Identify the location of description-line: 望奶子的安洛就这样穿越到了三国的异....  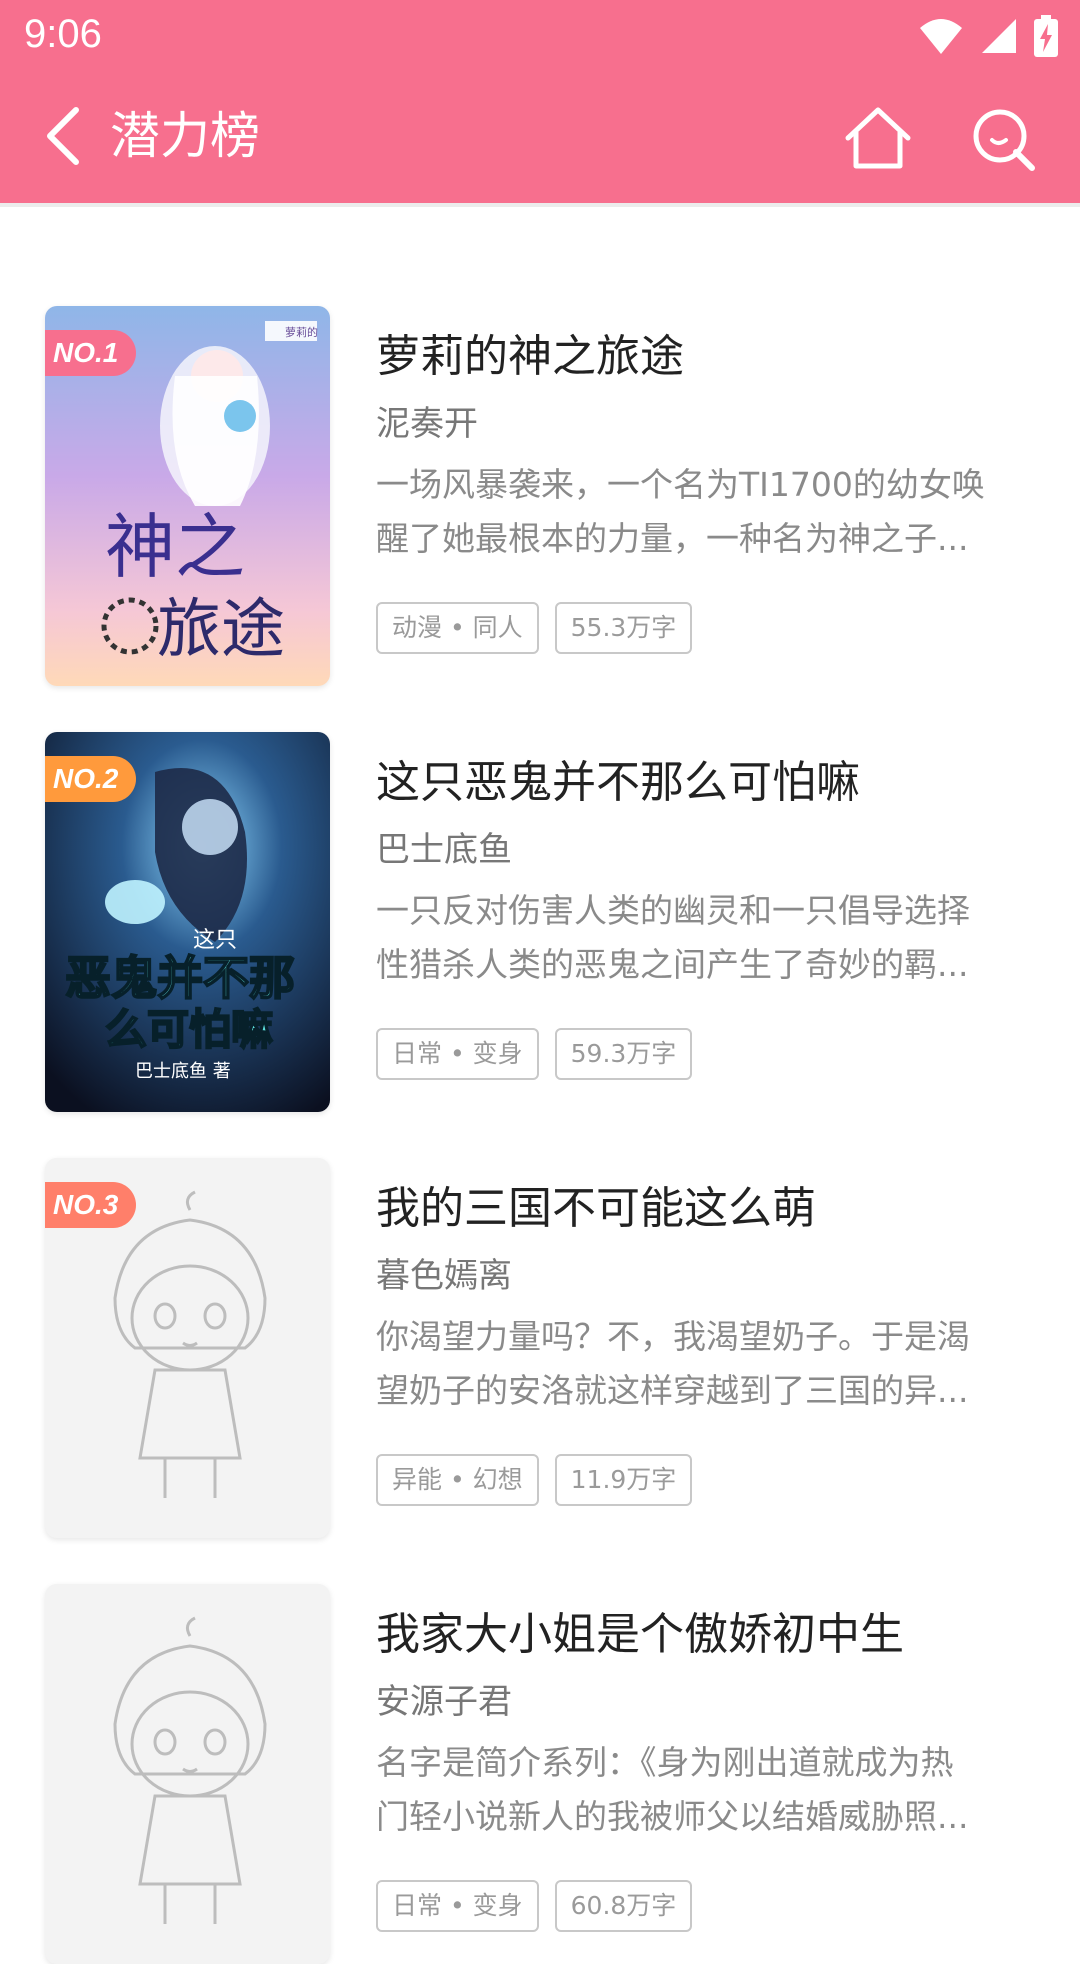
(672, 1390).